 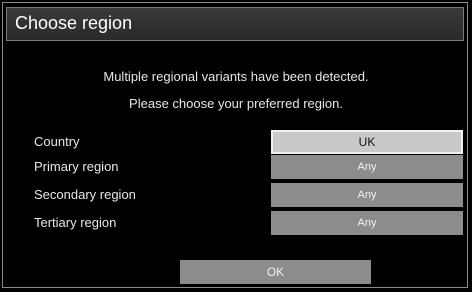 I want to click on tertiary-region-label: Tertiary region, so click(x=75, y=222).